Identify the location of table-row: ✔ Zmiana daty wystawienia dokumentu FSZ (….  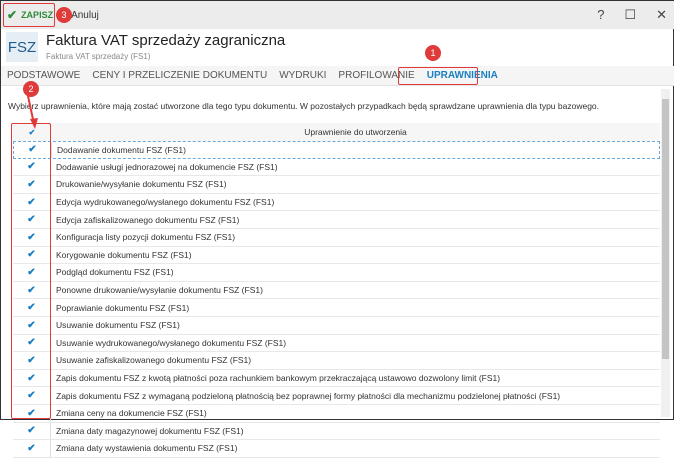
(336, 449).